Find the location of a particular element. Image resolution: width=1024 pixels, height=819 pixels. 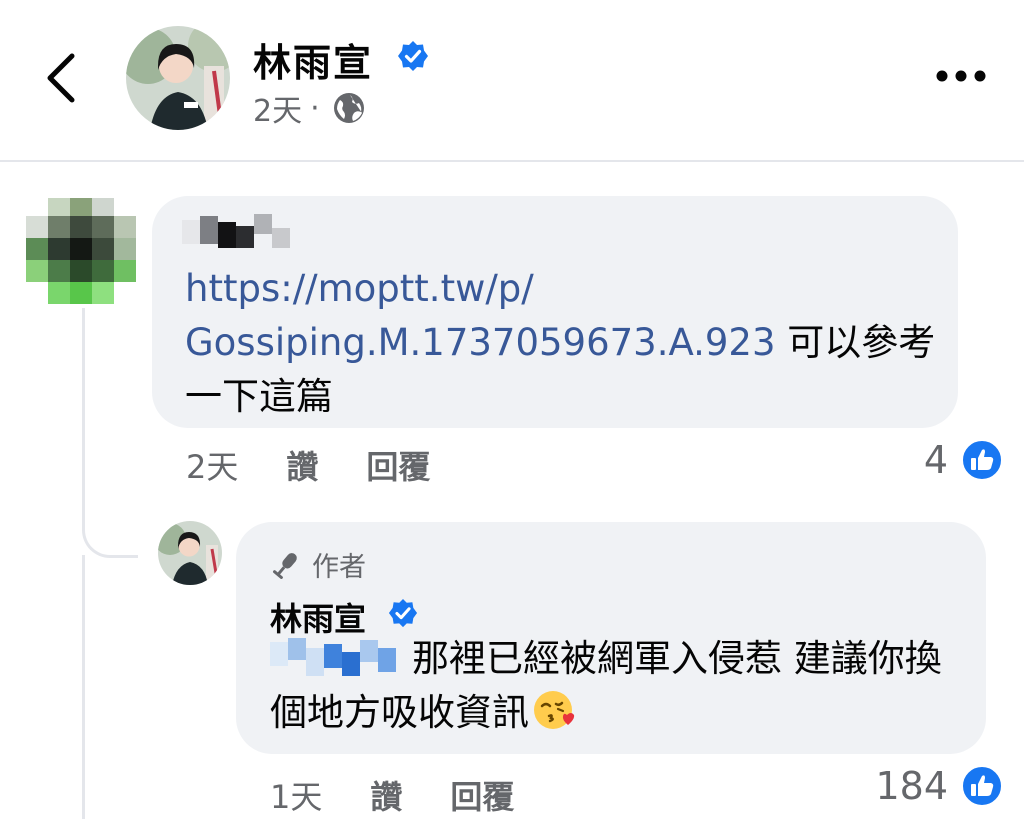

post-meta: 2天 · is located at coordinates (309, 108).